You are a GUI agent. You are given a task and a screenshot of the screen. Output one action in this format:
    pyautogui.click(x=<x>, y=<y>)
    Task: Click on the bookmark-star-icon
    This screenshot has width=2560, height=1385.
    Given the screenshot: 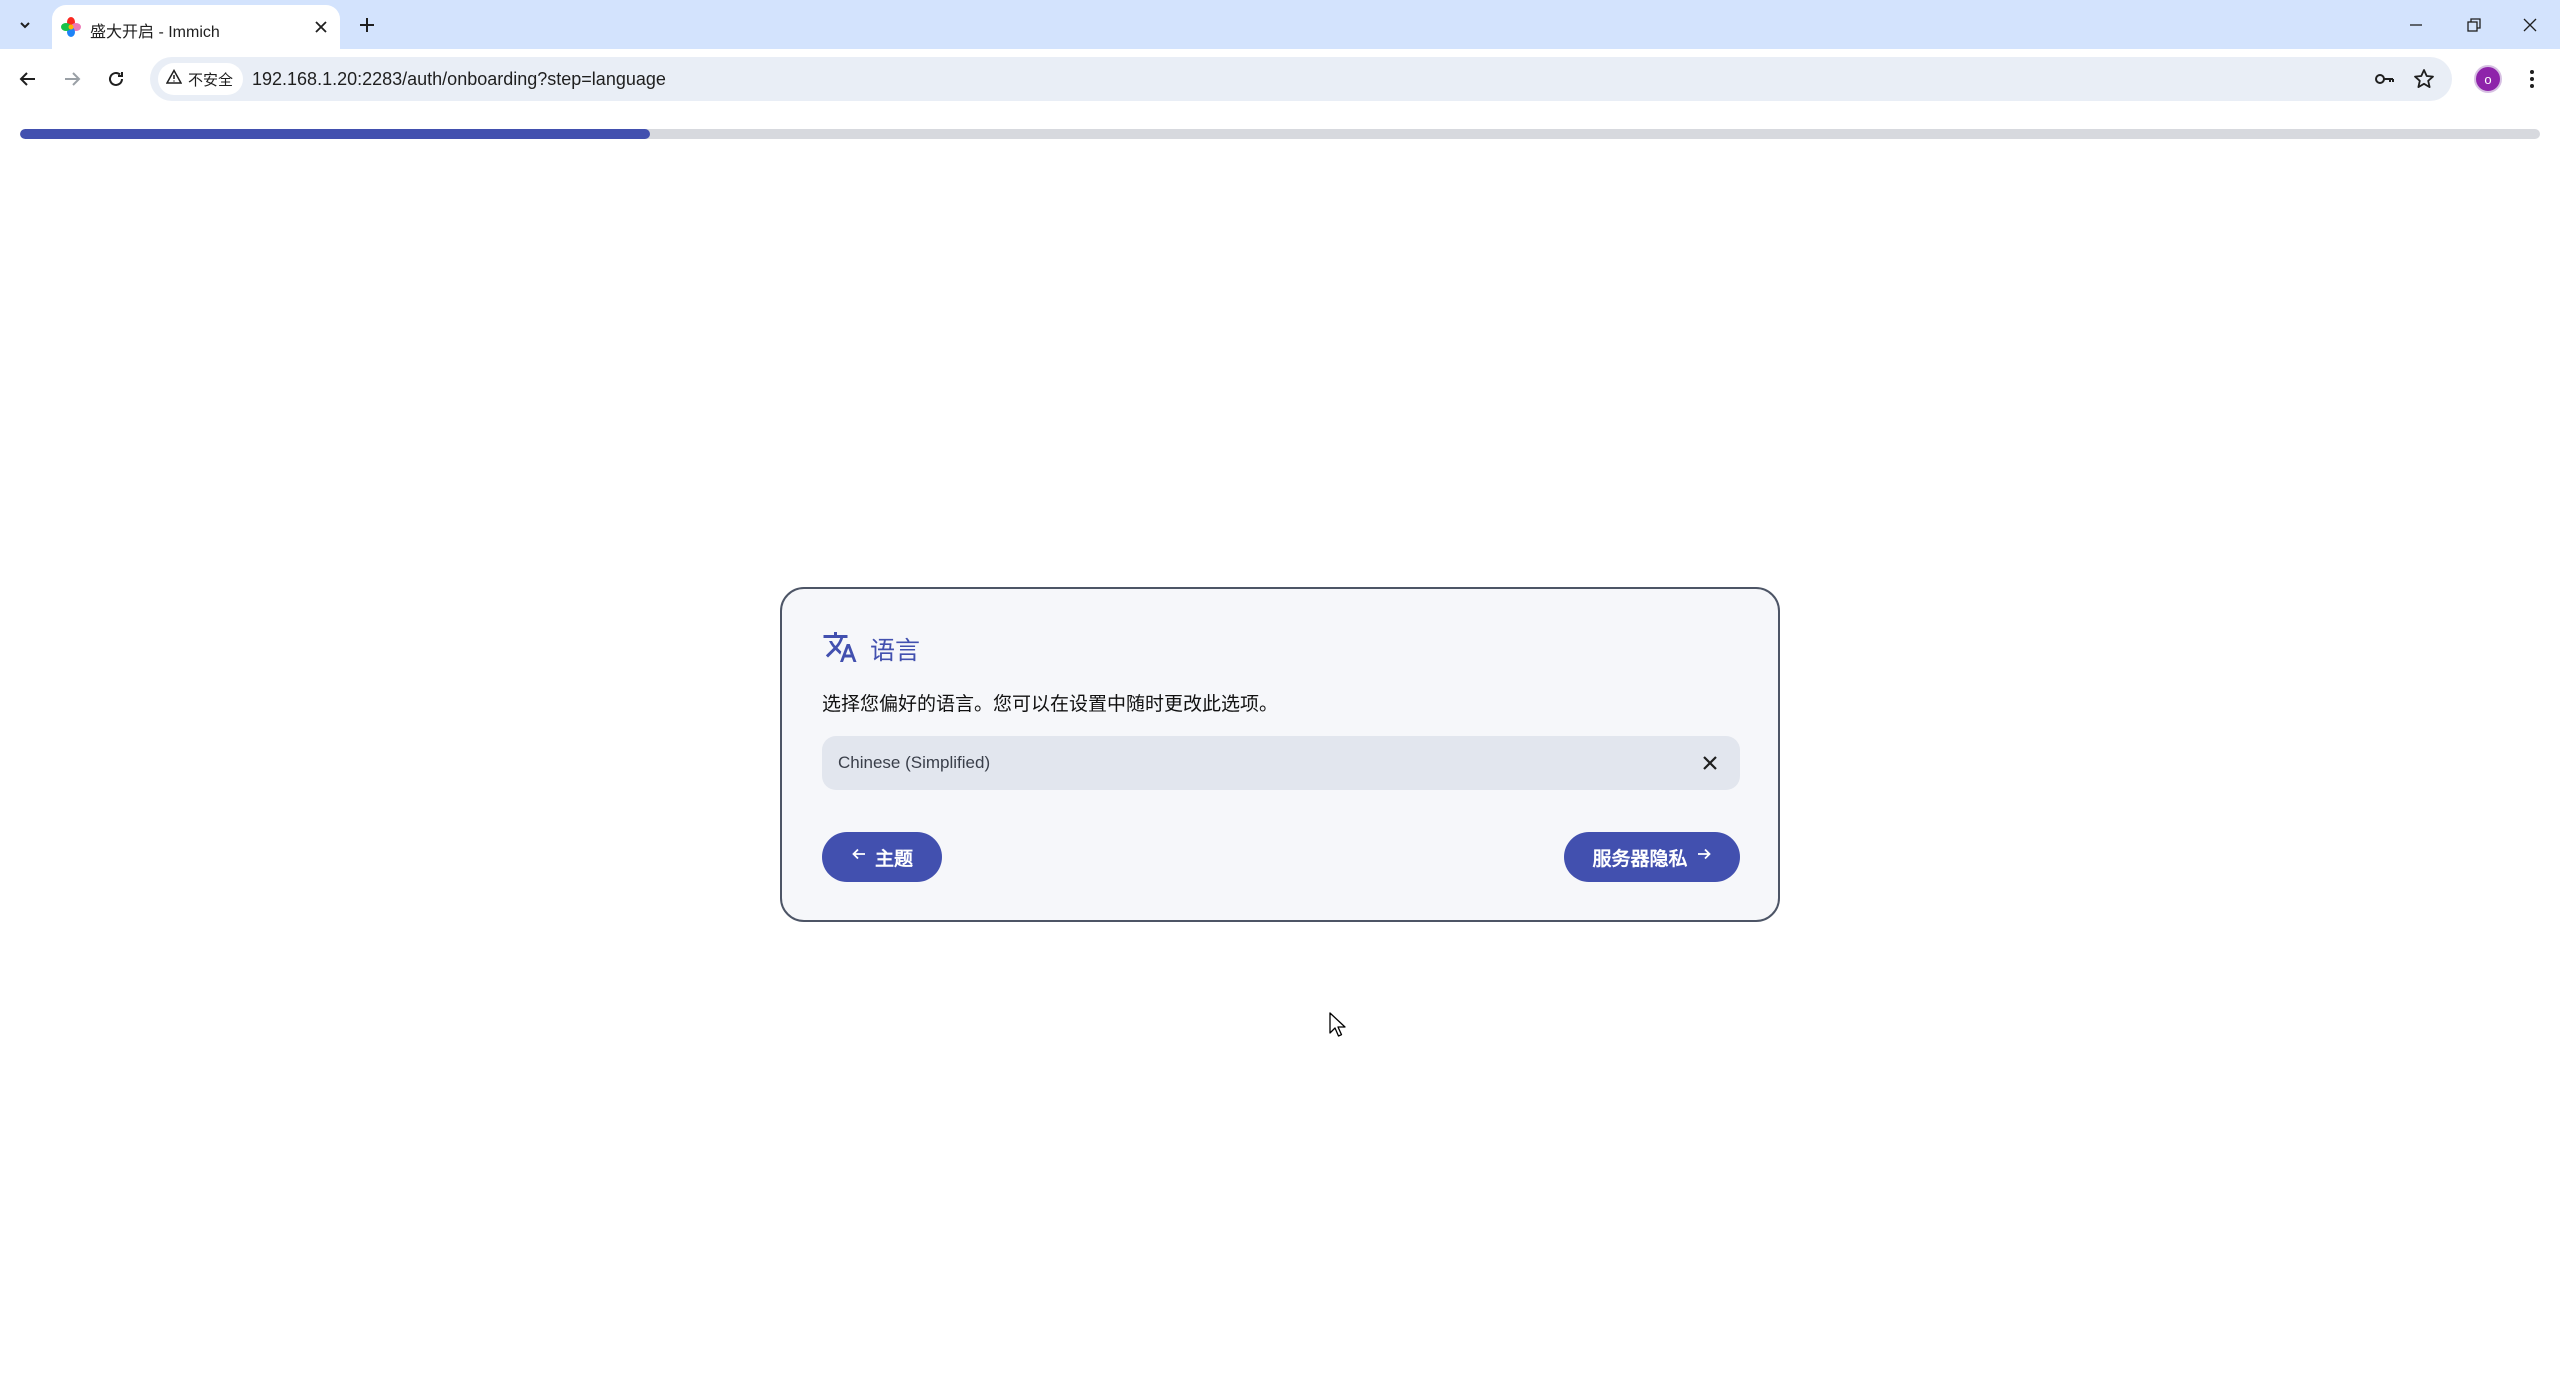 What is the action you would take?
    pyautogui.click(x=2424, y=79)
    